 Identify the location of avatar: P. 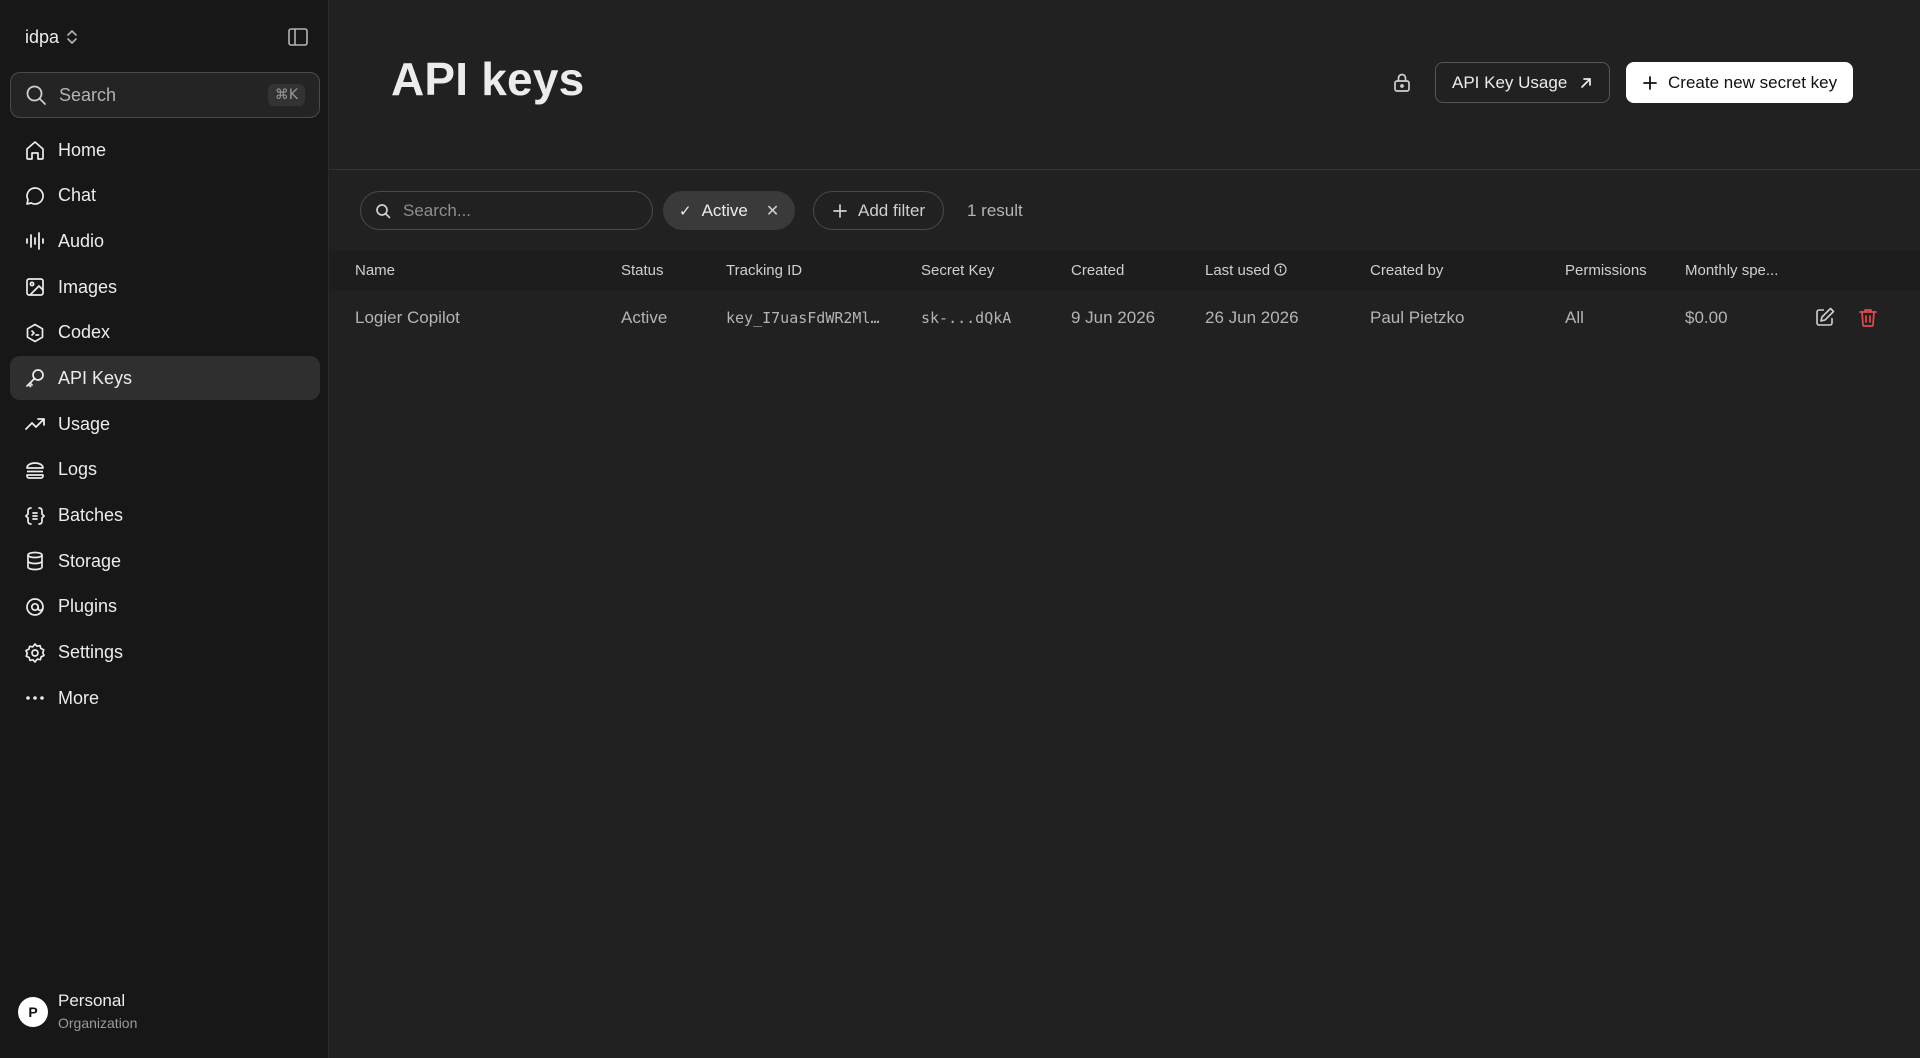
(33, 1012).